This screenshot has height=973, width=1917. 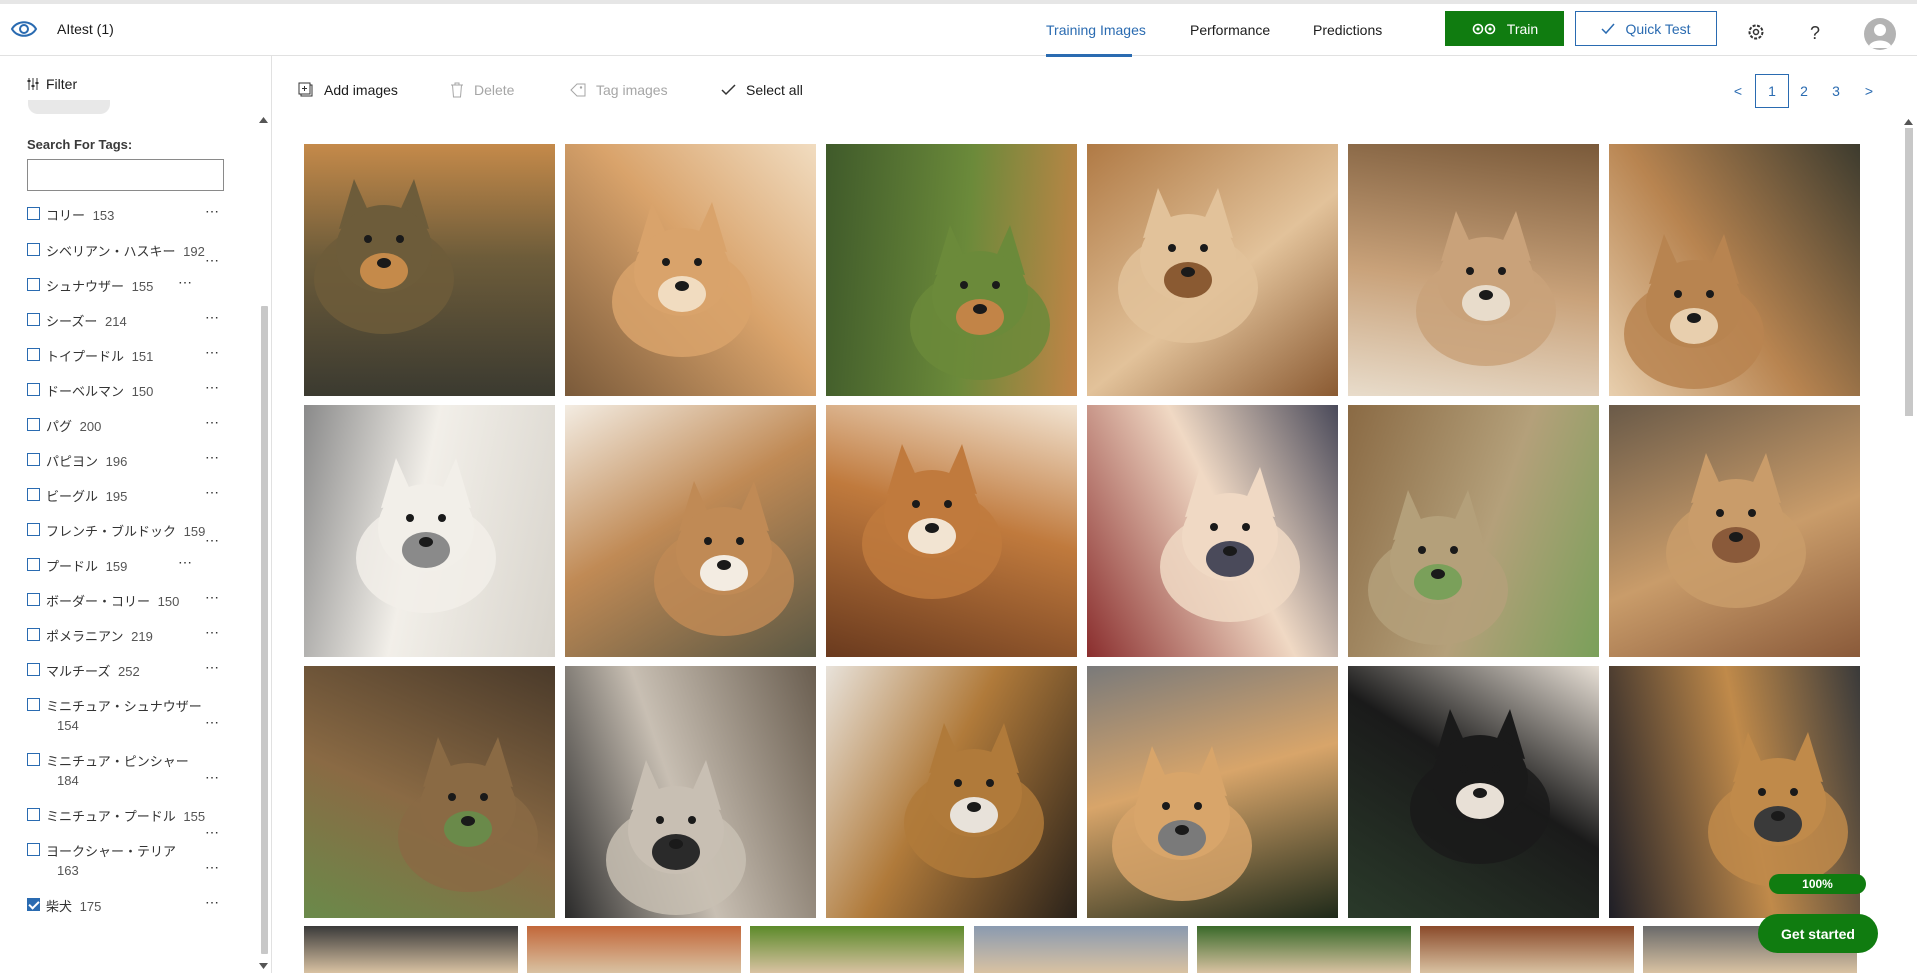 I want to click on tab-predictions: Predictions, so click(x=1347, y=30).